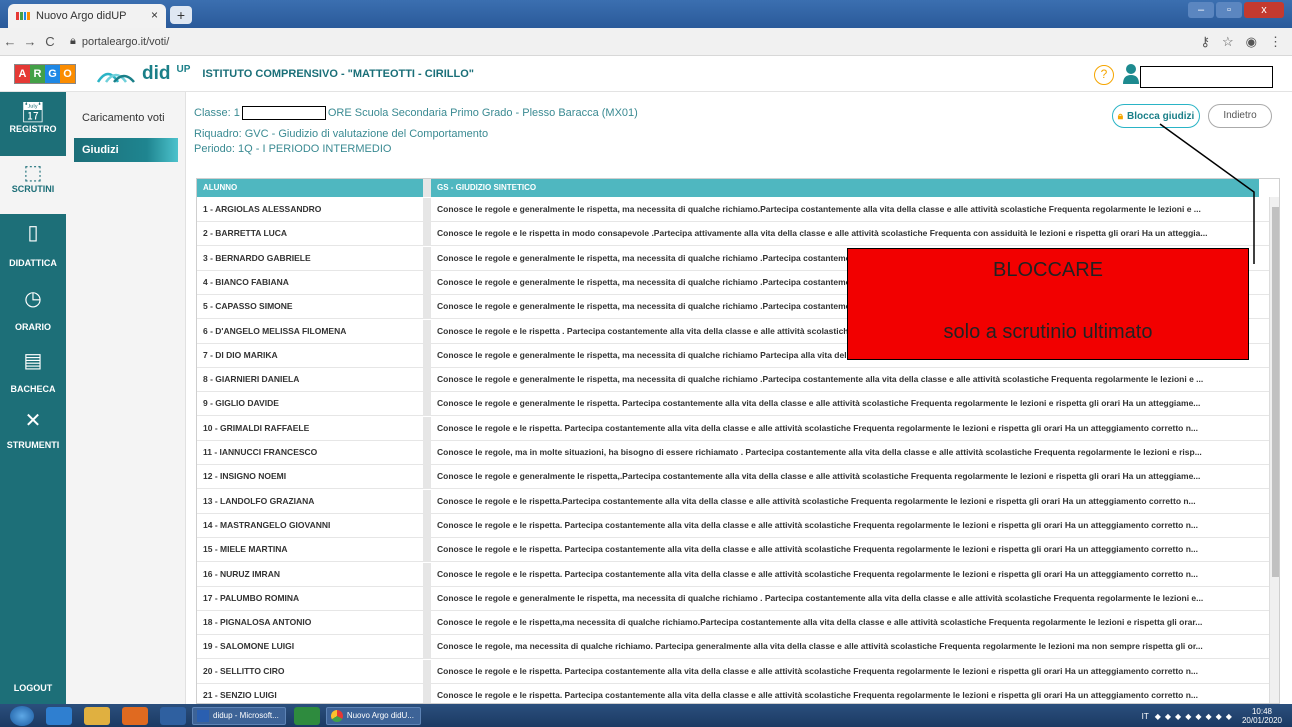 The width and height of the screenshot is (1292, 727). What do you see at coordinates (33, 299) in the screenshot?
I see `clock-icon: ◷` at bounding box center [33, 299].